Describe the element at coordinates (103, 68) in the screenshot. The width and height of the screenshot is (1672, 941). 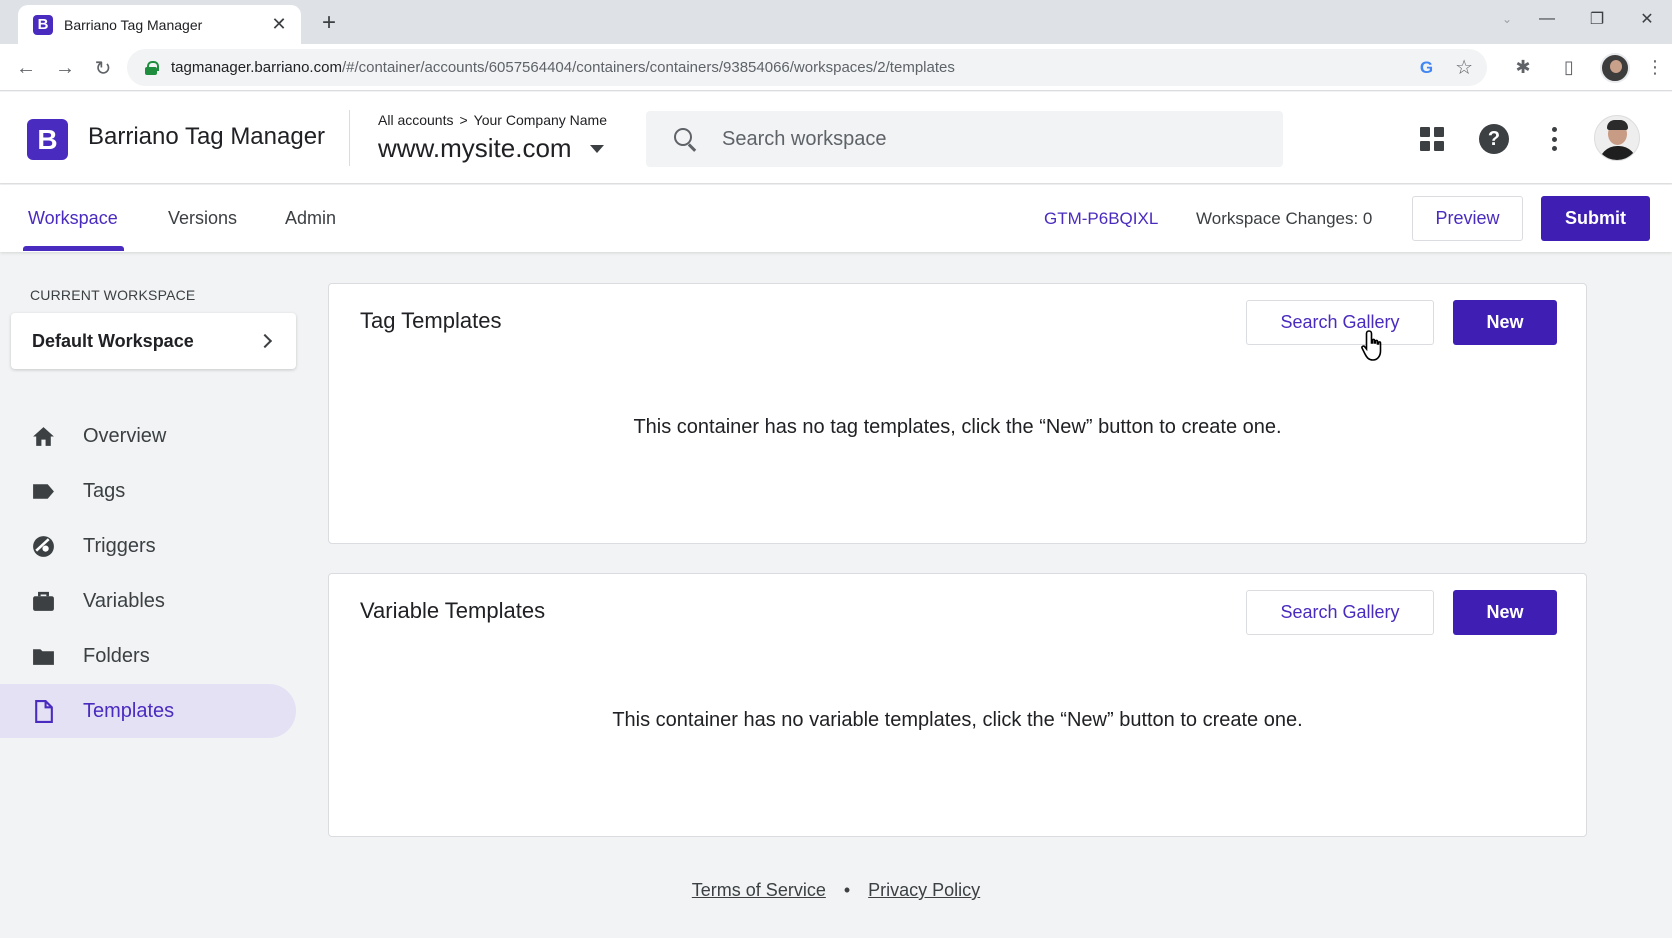
I see `reload-icon: ↻` at that location.